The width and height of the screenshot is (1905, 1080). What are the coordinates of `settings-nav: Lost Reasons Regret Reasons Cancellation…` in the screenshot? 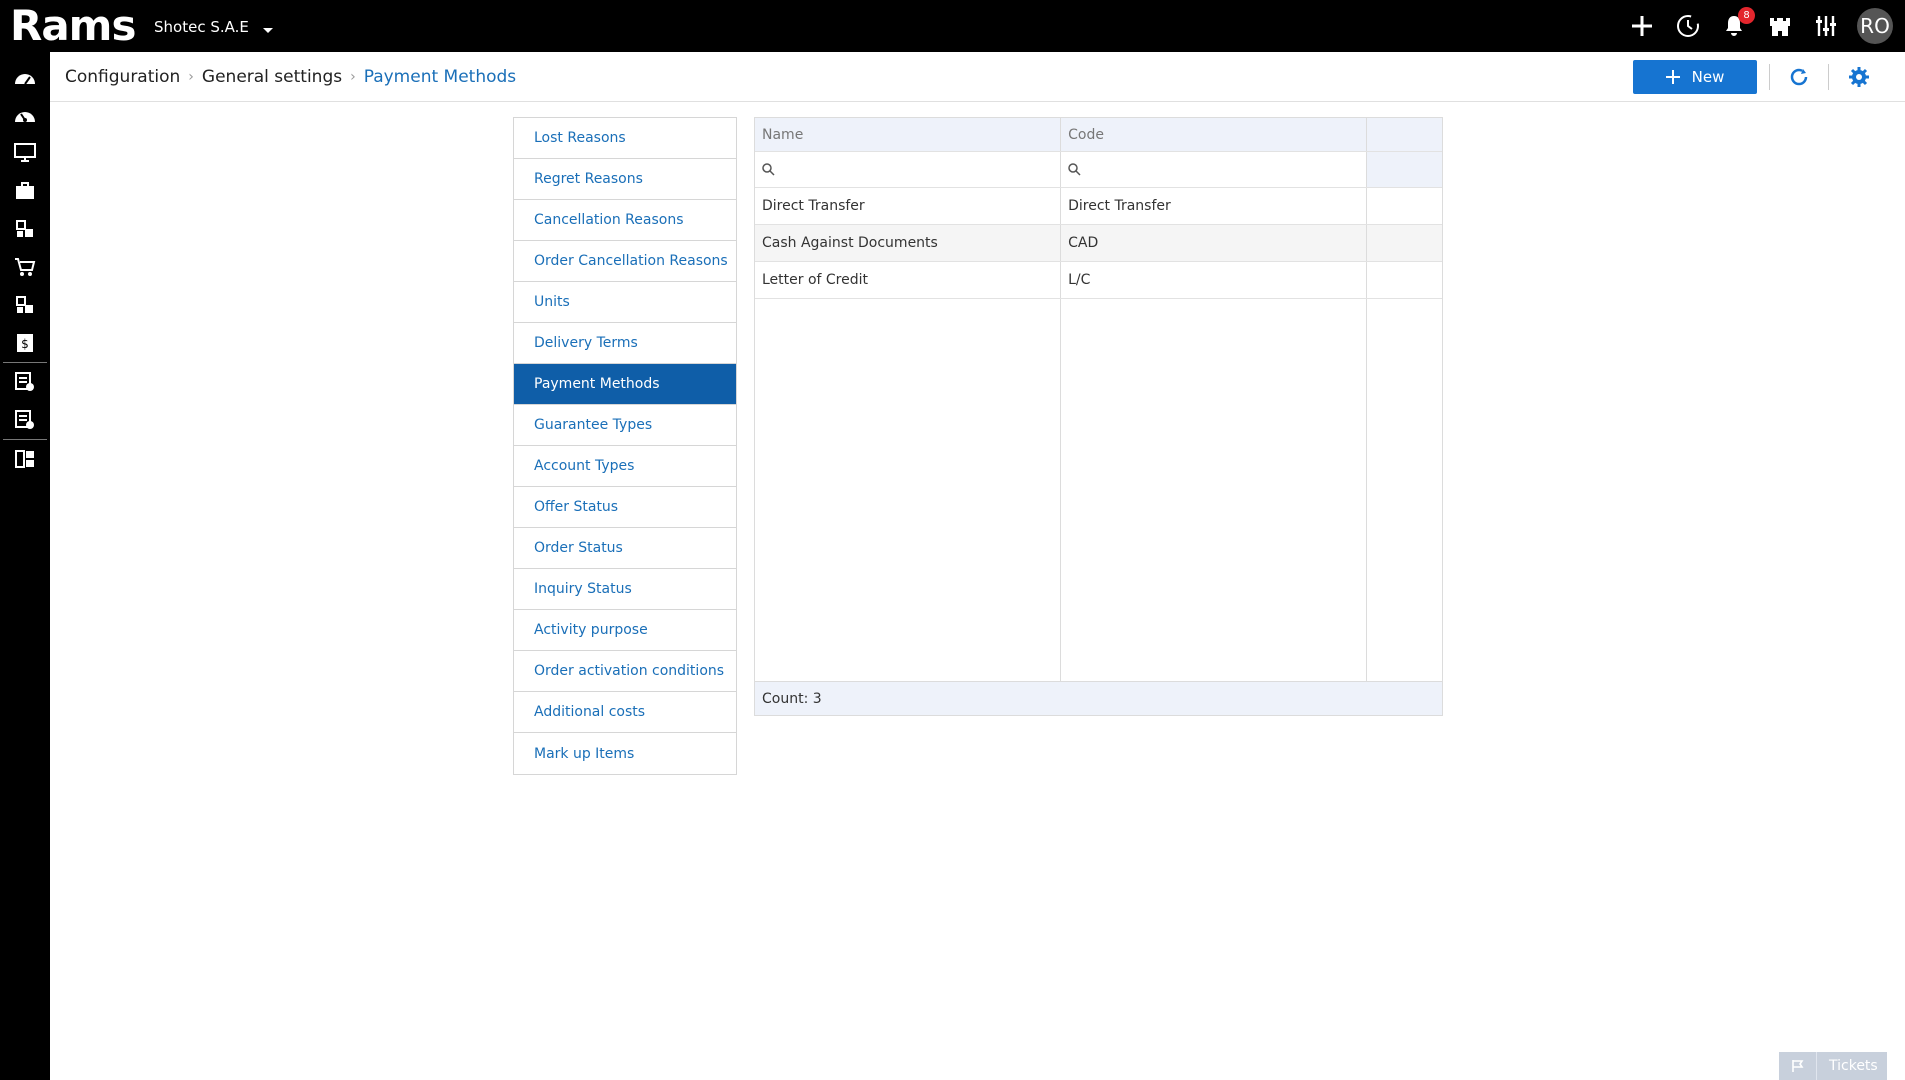 It's located at (625, 446).